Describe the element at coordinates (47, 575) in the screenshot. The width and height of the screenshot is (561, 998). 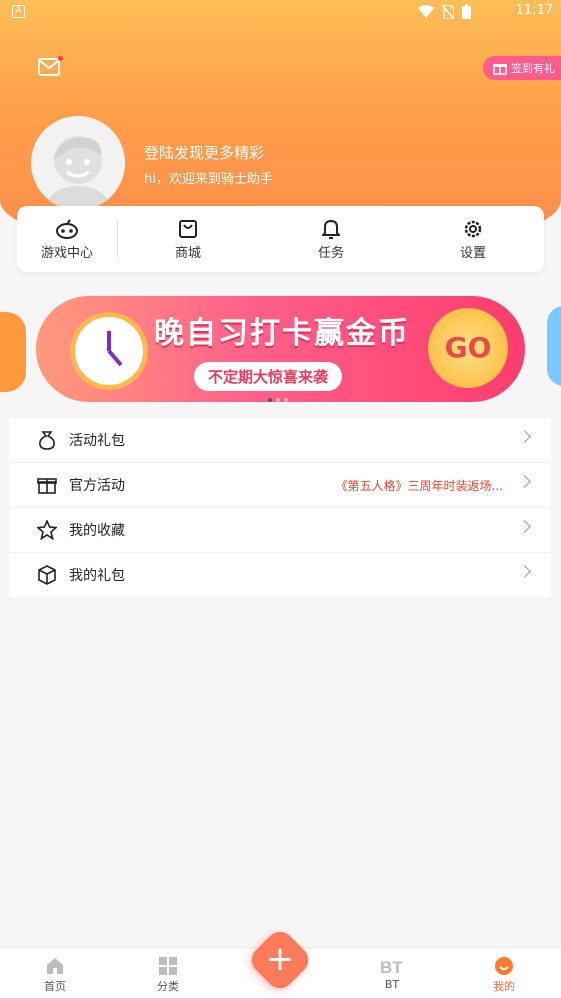
I see `box-icon` at that location.